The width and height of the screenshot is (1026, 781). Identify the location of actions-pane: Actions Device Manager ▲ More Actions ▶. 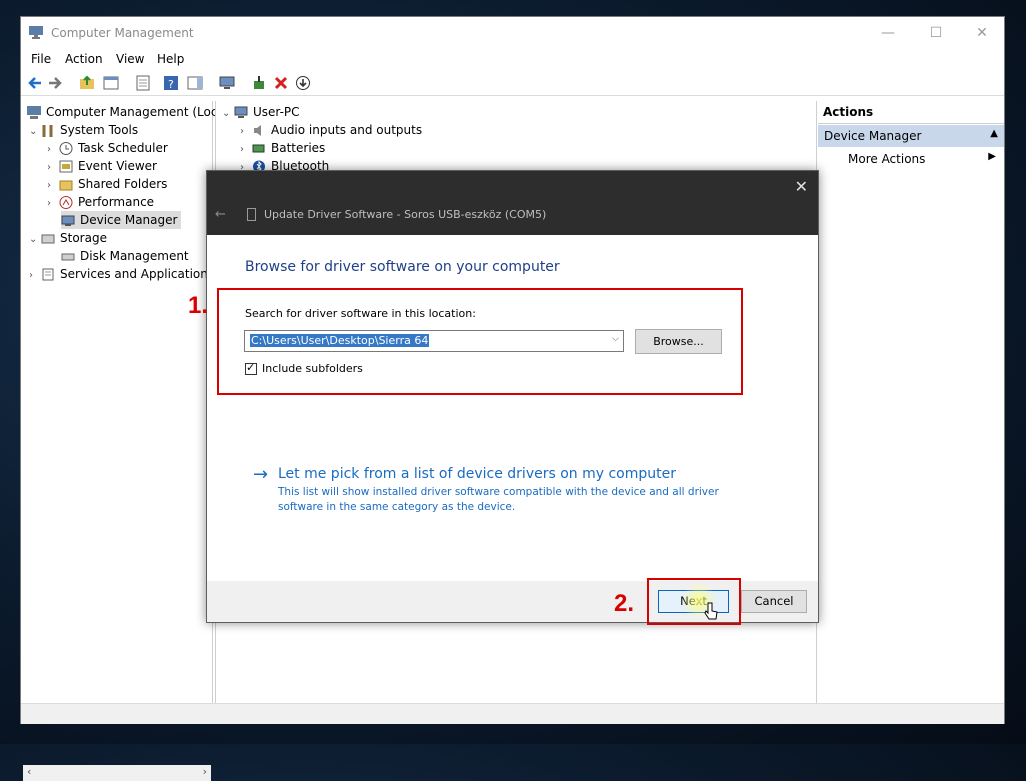
(911, 402).